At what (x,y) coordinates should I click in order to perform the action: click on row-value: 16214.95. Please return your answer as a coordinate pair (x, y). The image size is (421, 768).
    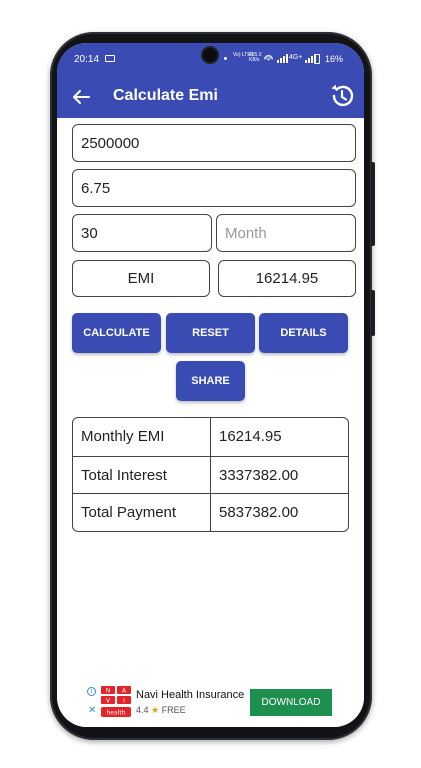
    Looking at the image, I should click on (250, 437).